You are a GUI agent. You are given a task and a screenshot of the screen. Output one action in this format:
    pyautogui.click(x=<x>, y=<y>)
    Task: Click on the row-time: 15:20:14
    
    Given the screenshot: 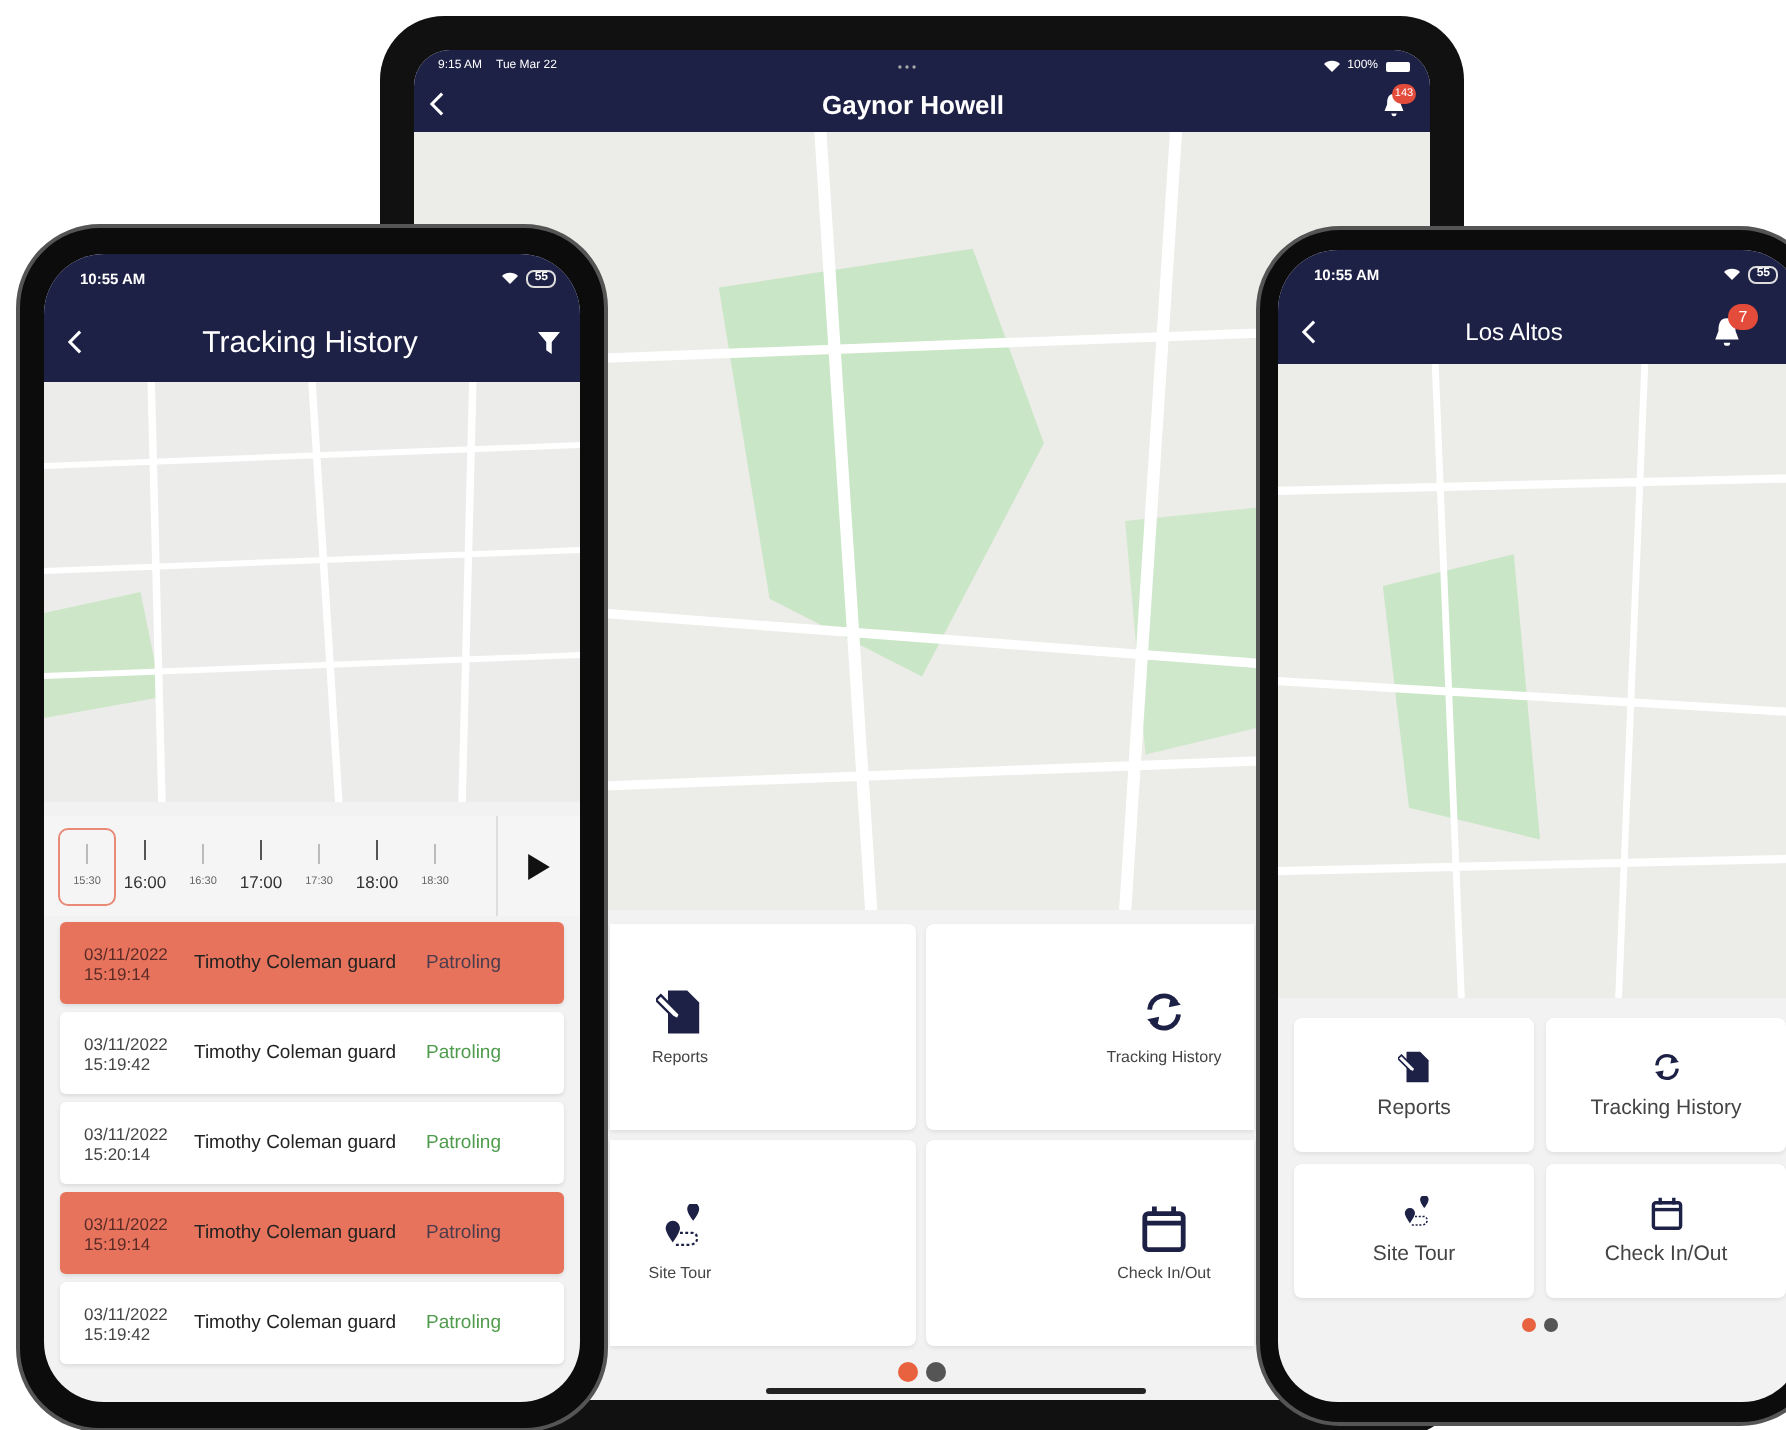 What is the action you would take?
    pyautogui.click(x=118, y=1153)
    